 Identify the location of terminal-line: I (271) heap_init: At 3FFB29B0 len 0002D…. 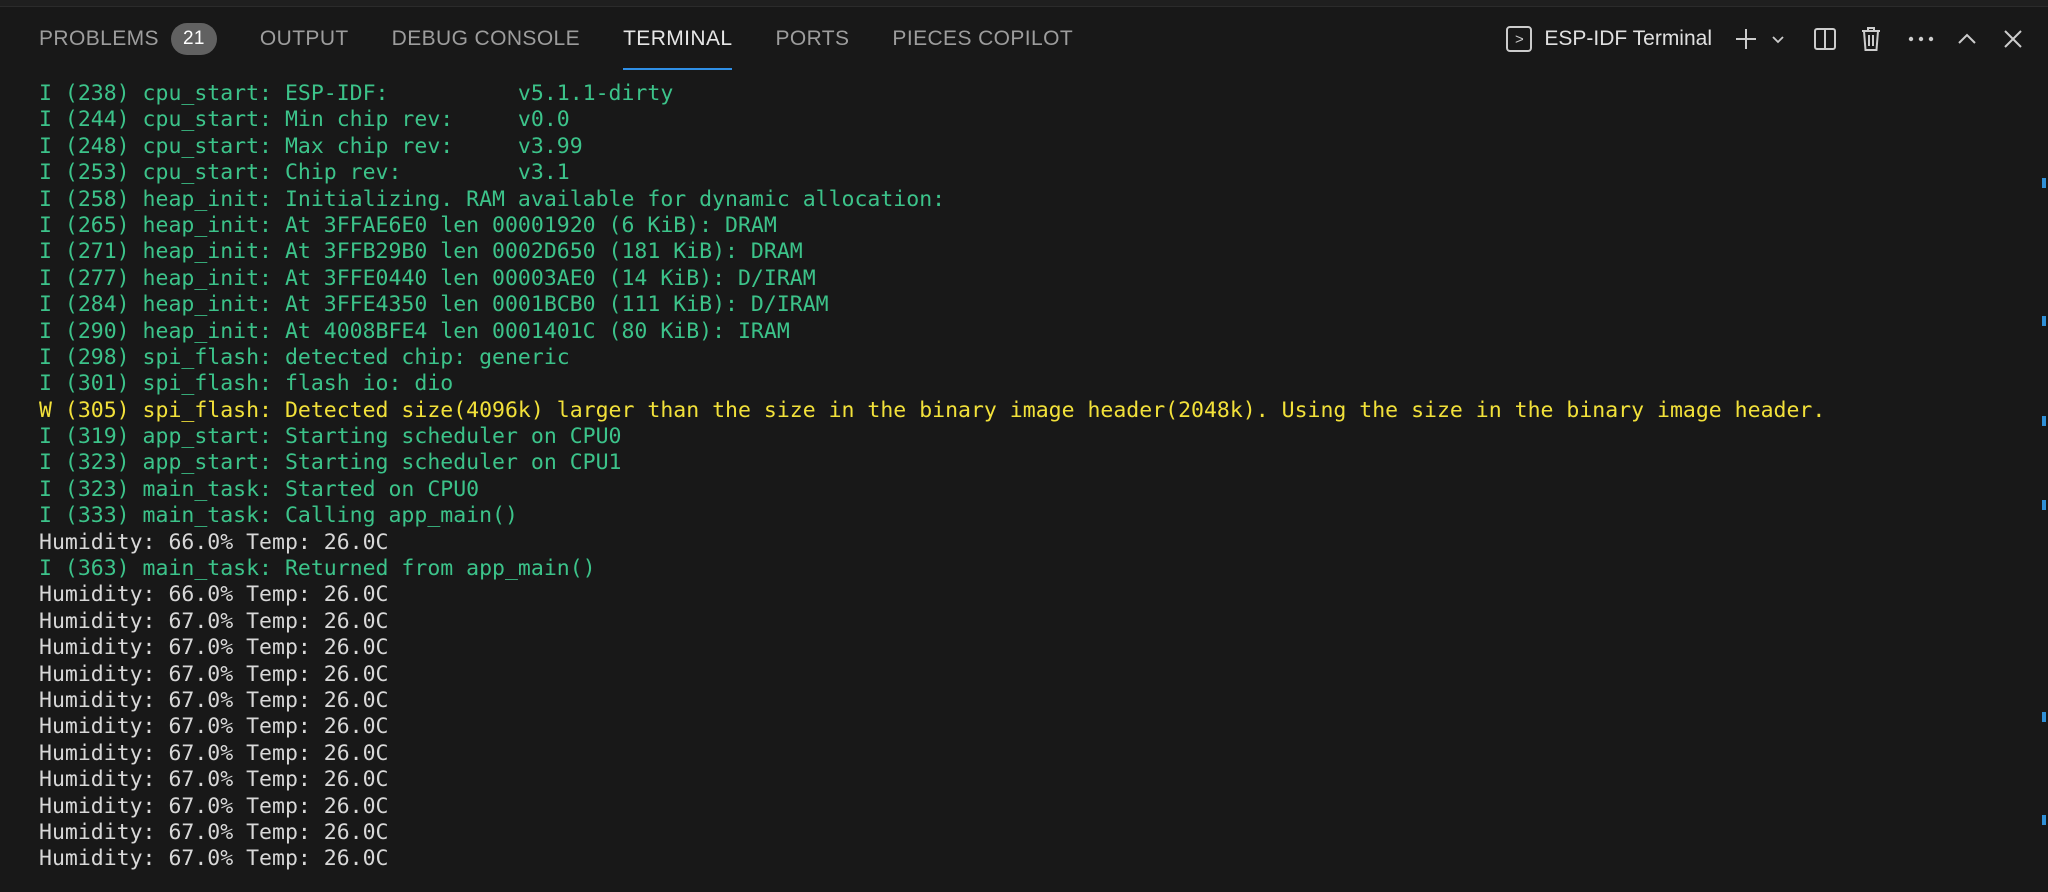
(421, 252).